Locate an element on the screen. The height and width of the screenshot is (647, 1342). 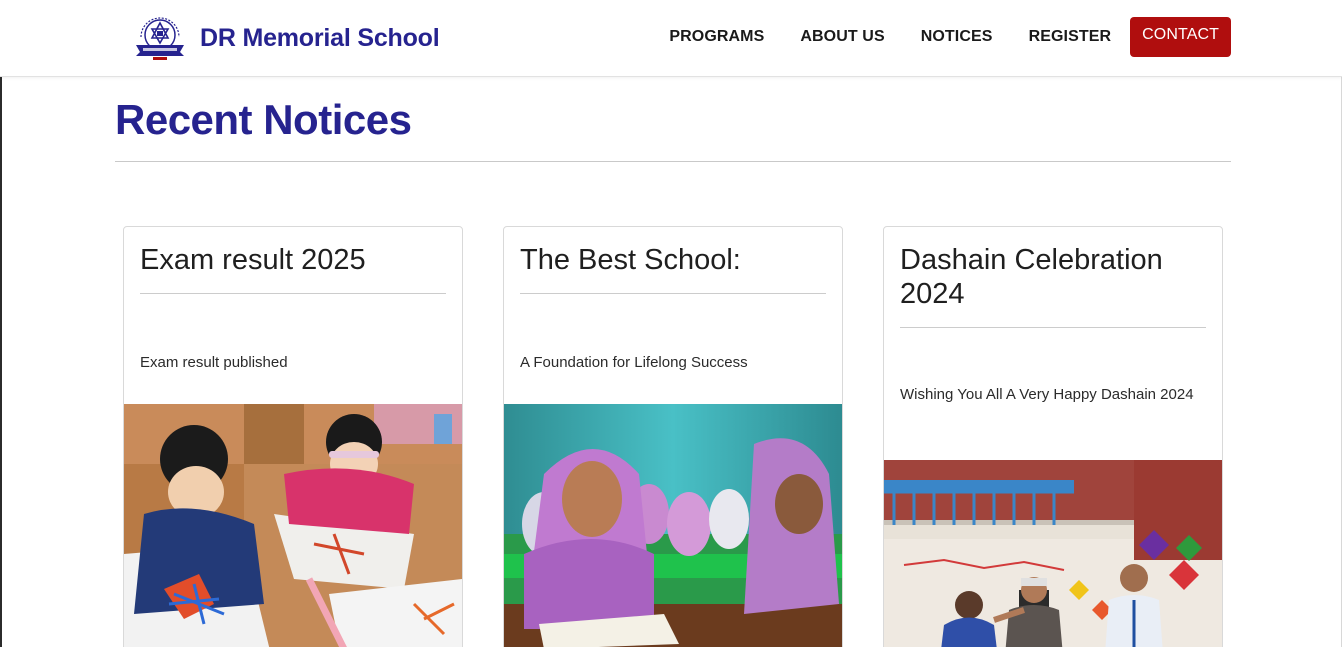
notice-summary: Exam result published is located at coordinates (214, 362).